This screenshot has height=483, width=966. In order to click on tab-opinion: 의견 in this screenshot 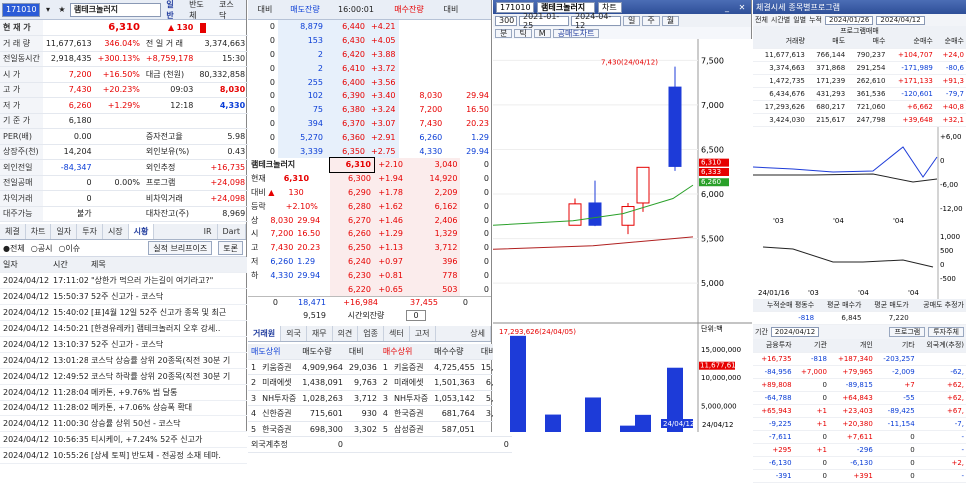, I will do `click(346, 333)`.